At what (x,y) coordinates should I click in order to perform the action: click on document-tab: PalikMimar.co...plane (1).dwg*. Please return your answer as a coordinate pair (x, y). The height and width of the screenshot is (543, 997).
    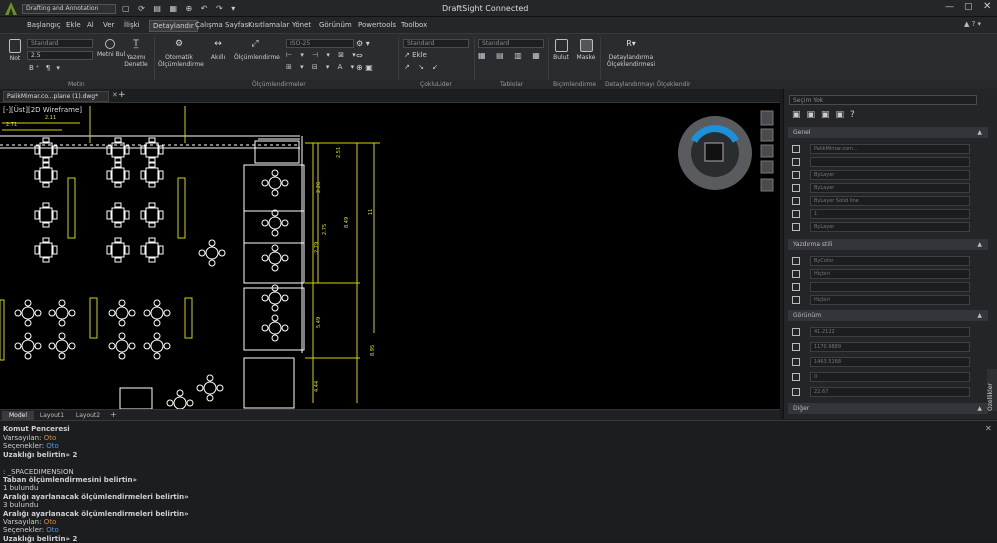
    Looking at the image, I should click on (56, 96).